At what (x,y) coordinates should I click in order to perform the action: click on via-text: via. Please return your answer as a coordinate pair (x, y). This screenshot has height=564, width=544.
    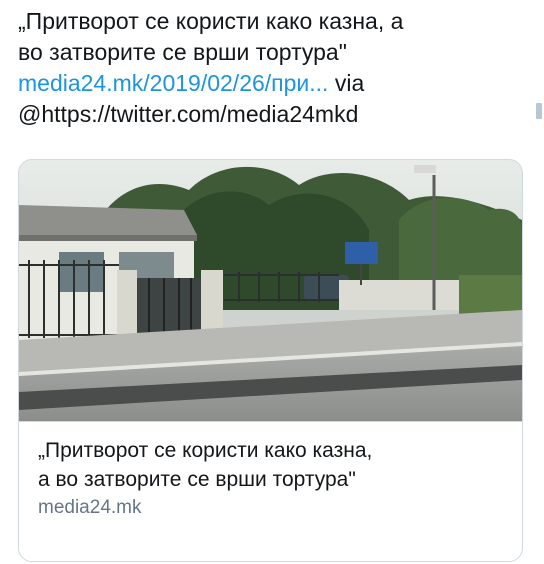
    Looking at the image, I should click on (346, 83).